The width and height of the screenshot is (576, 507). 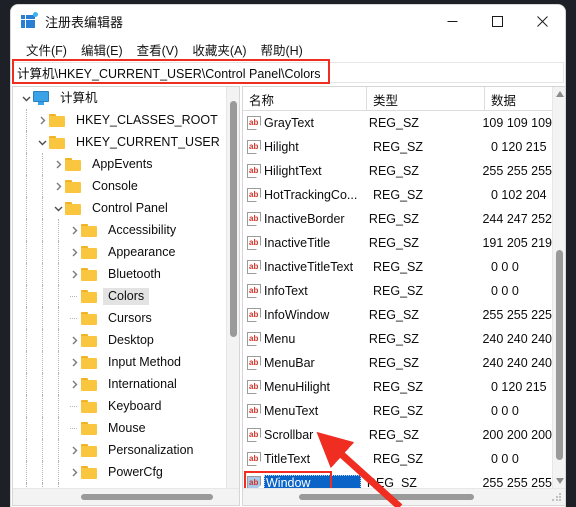 What do you see at coordinates (233, 219) in the screenshot?
I see `tree-scroll-thumb` at bounding box center [233, 219].